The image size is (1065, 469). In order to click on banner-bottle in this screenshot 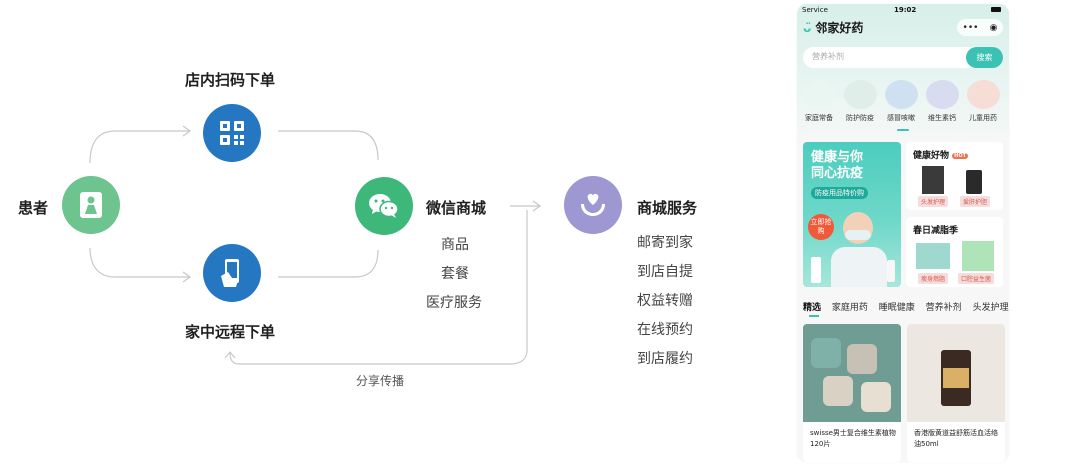, I will do `click(891, 271)`.